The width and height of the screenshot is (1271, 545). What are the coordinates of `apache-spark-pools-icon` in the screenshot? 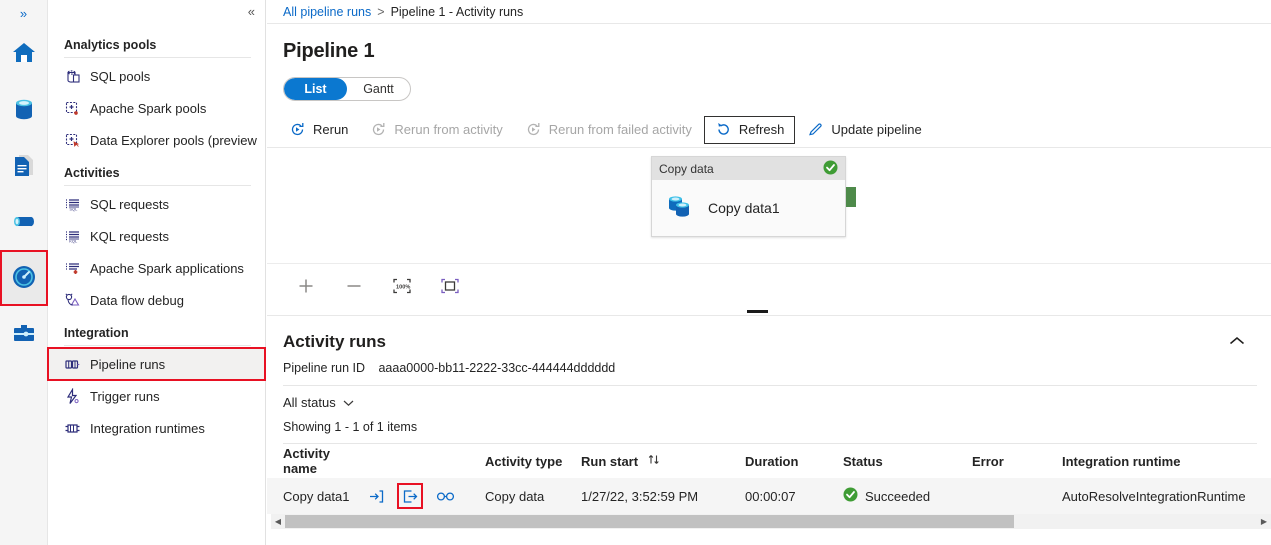 It's located at (72, 108).